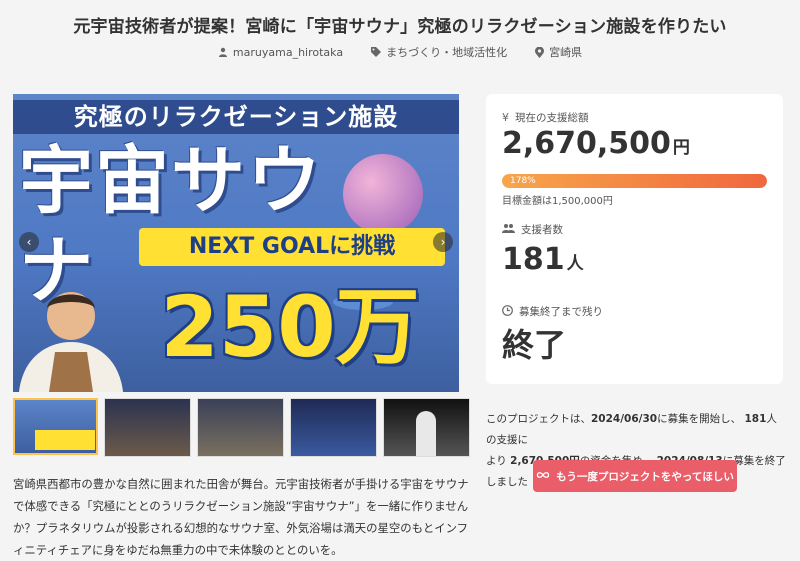 The height and width of the screenshot is (561, 800). Describe the element at coordinates (507, 311) in the screenshot. I see `clock-icon` at that location.